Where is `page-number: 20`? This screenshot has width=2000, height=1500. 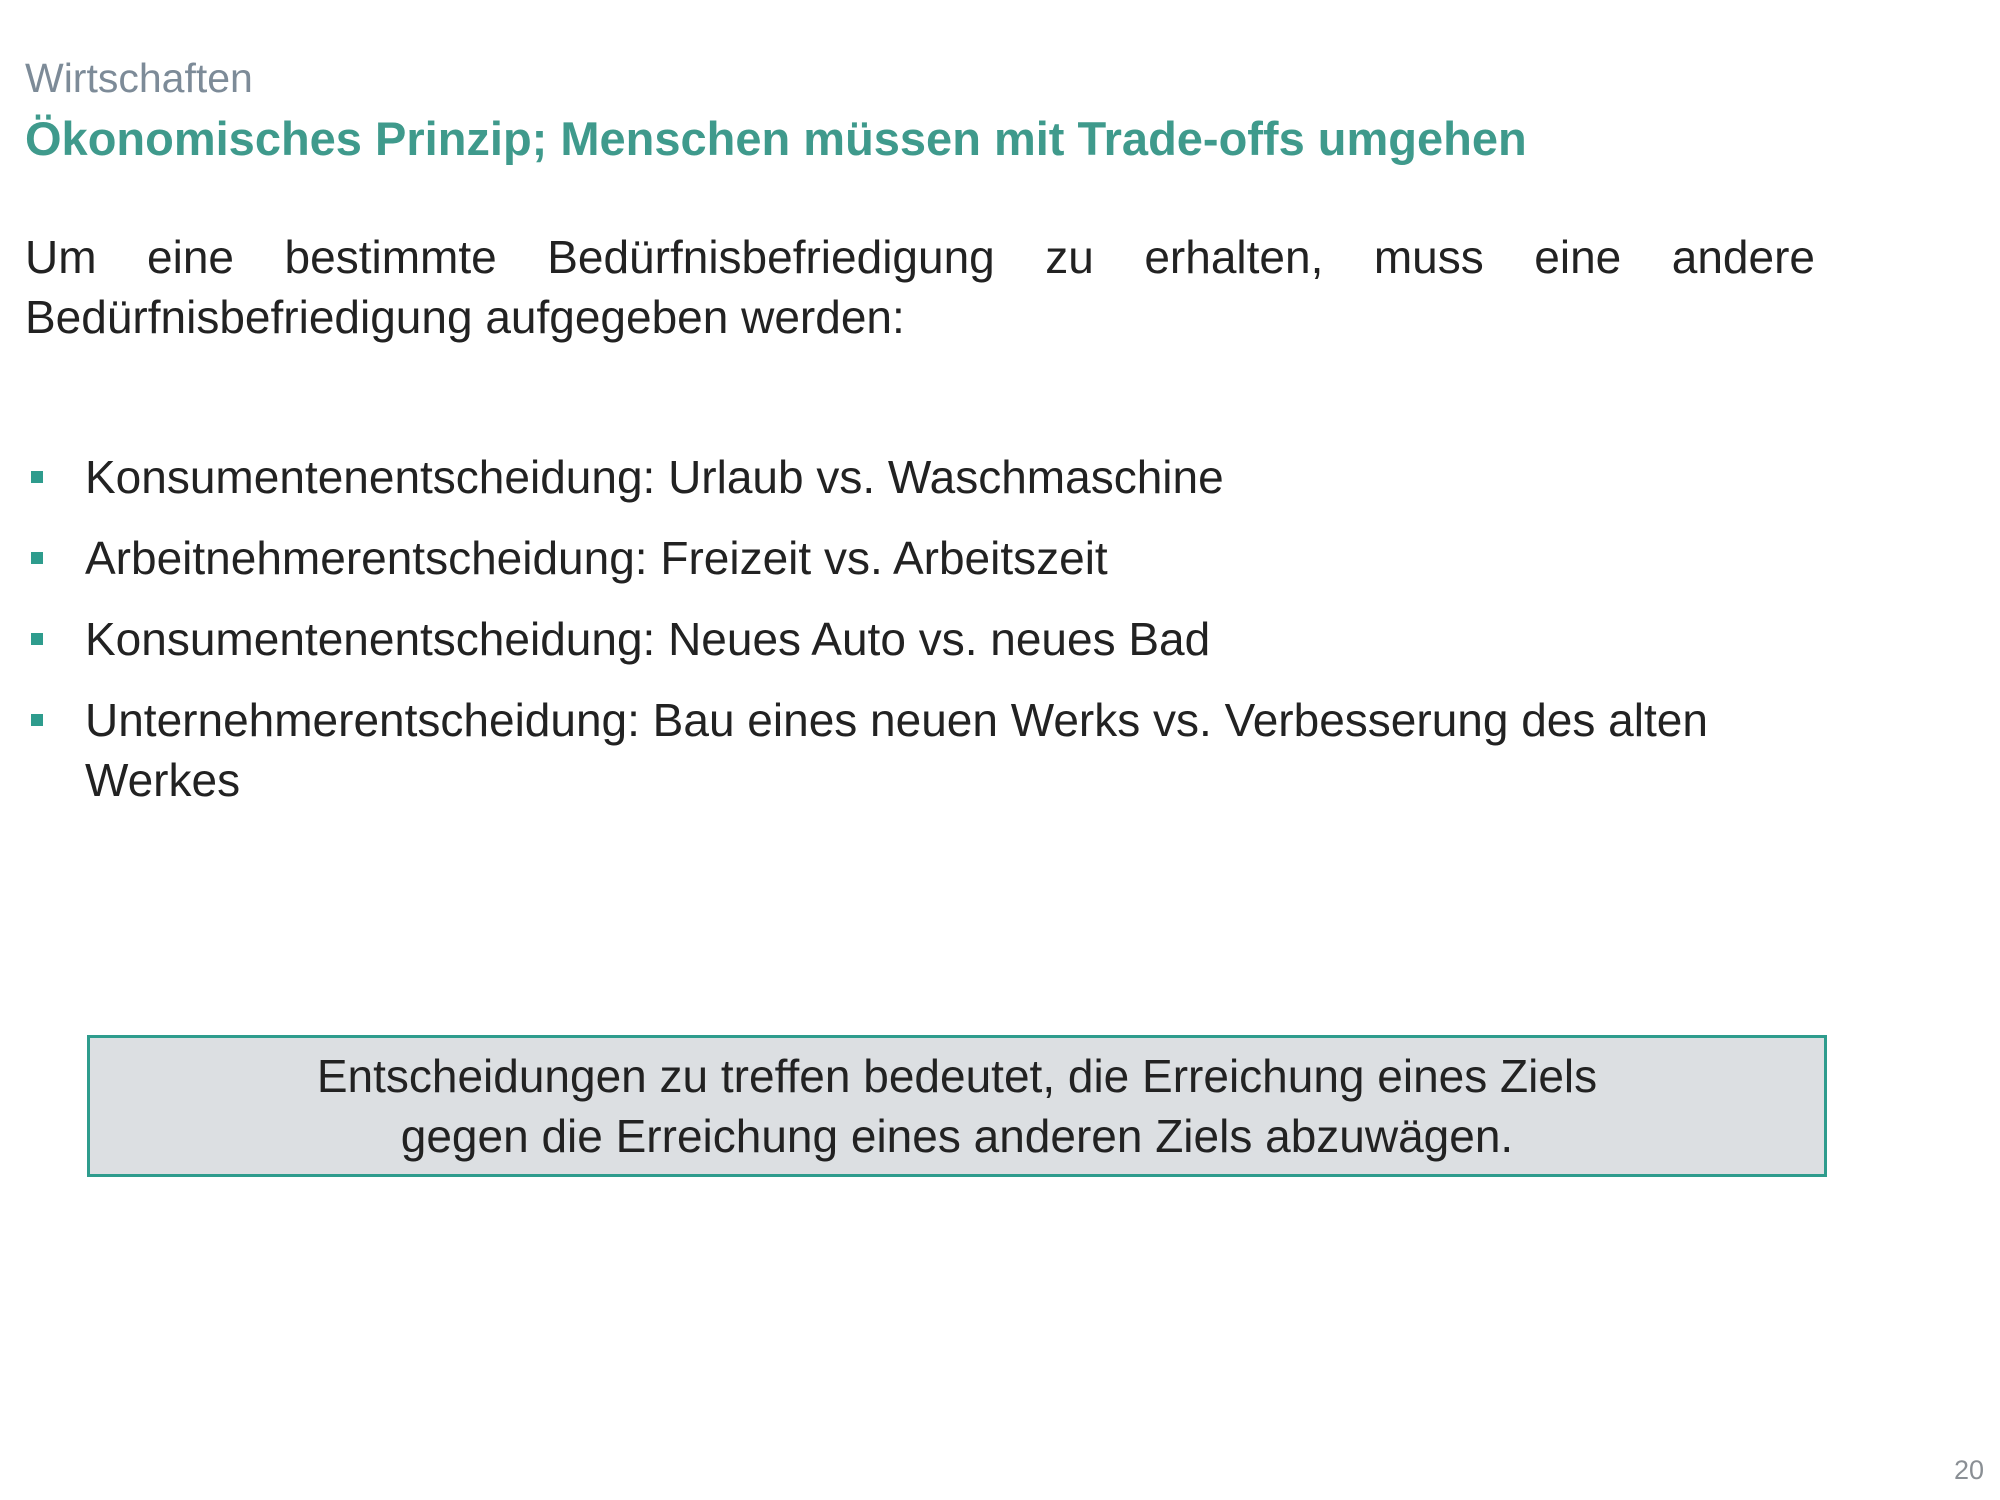 page-number: 20 is located at coordinates (1968, 1470).